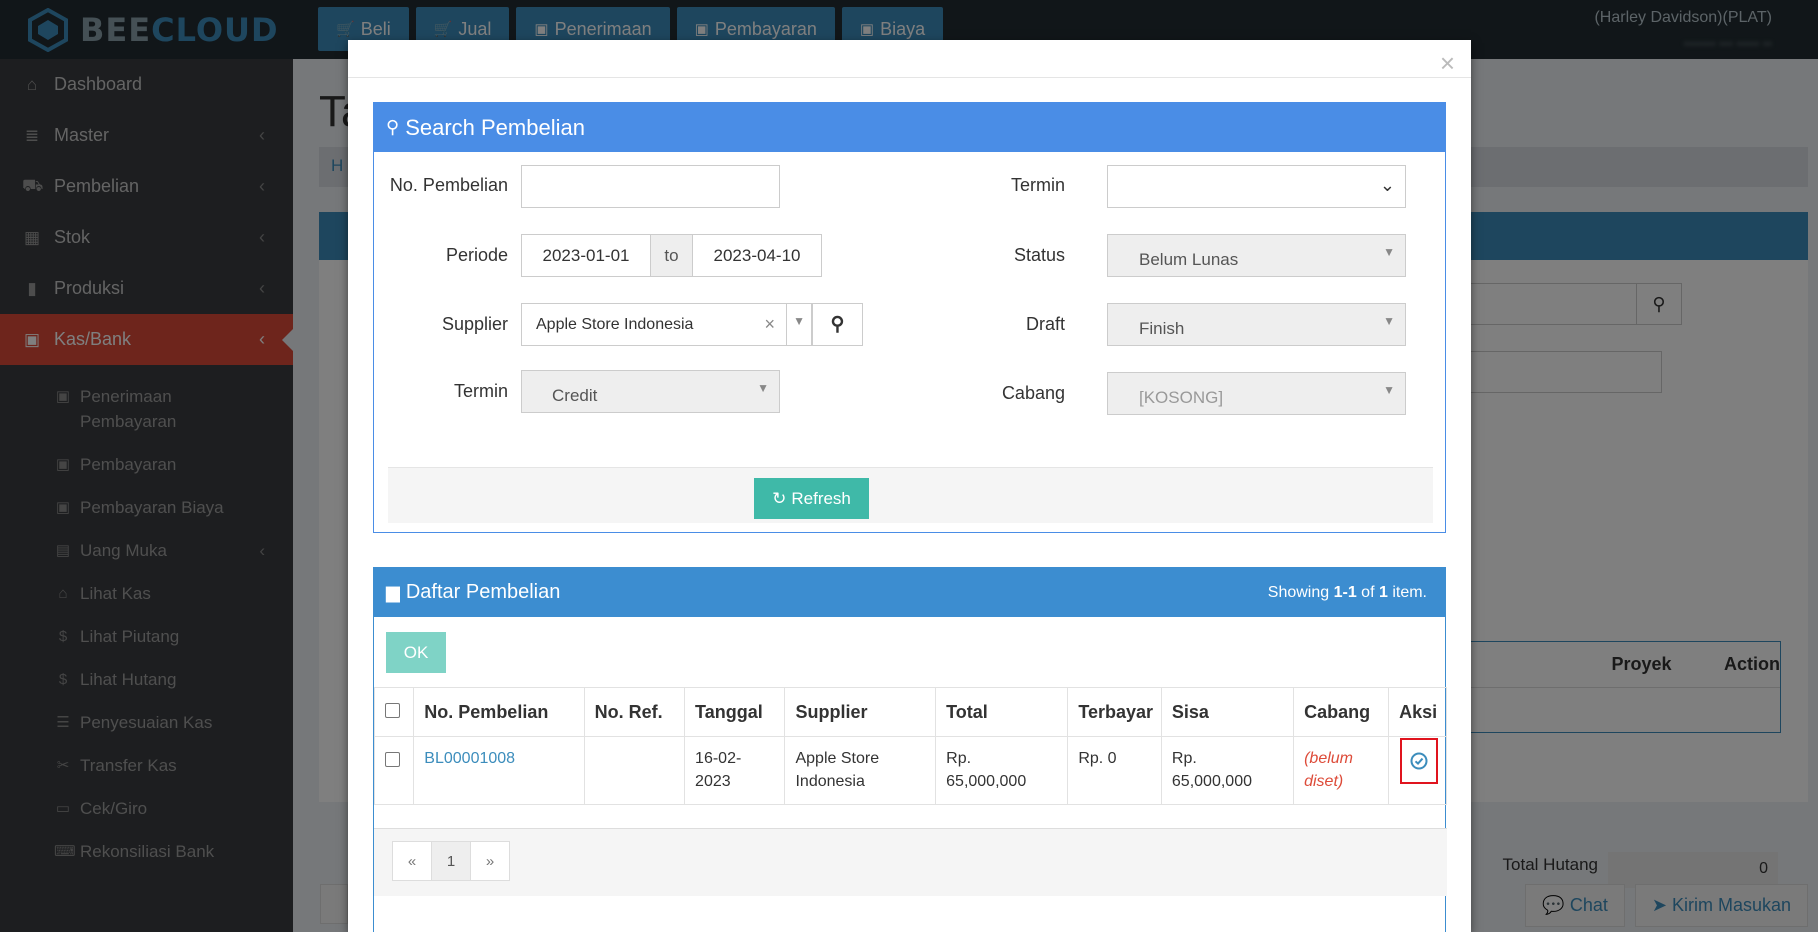 This screenshot has width=1818, height=932. What do you see at coordinates (1417, 712) in the screenshot?
I see `col-aksi: Aksi` at bounding box center [1417, 712].